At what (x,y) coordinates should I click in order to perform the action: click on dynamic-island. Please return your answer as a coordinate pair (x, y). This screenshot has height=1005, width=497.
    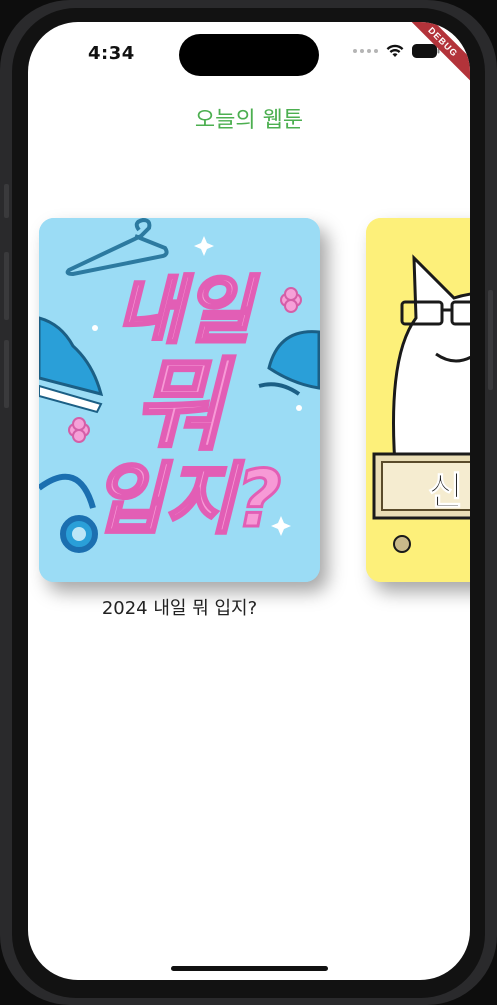
    Looking at the image, I should click on (249, 55).